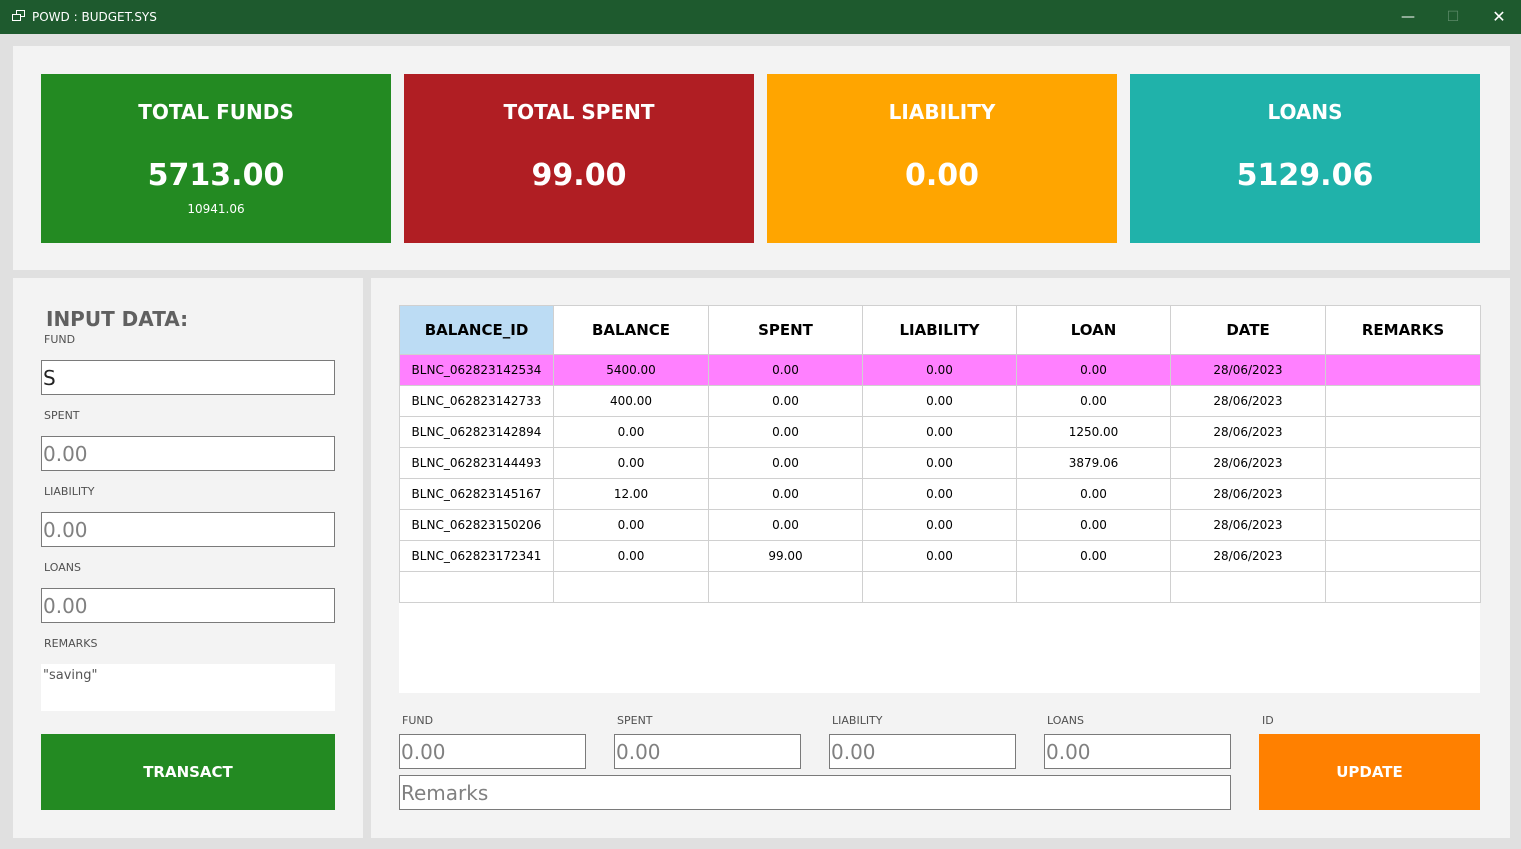 The width and height of the screenshot is (1521, 849). Describe the element at coordinates (760, 17) in the screenshot. I see `title-bar: POWD : BUDGET.SYS — ☐ ✕` at that location.